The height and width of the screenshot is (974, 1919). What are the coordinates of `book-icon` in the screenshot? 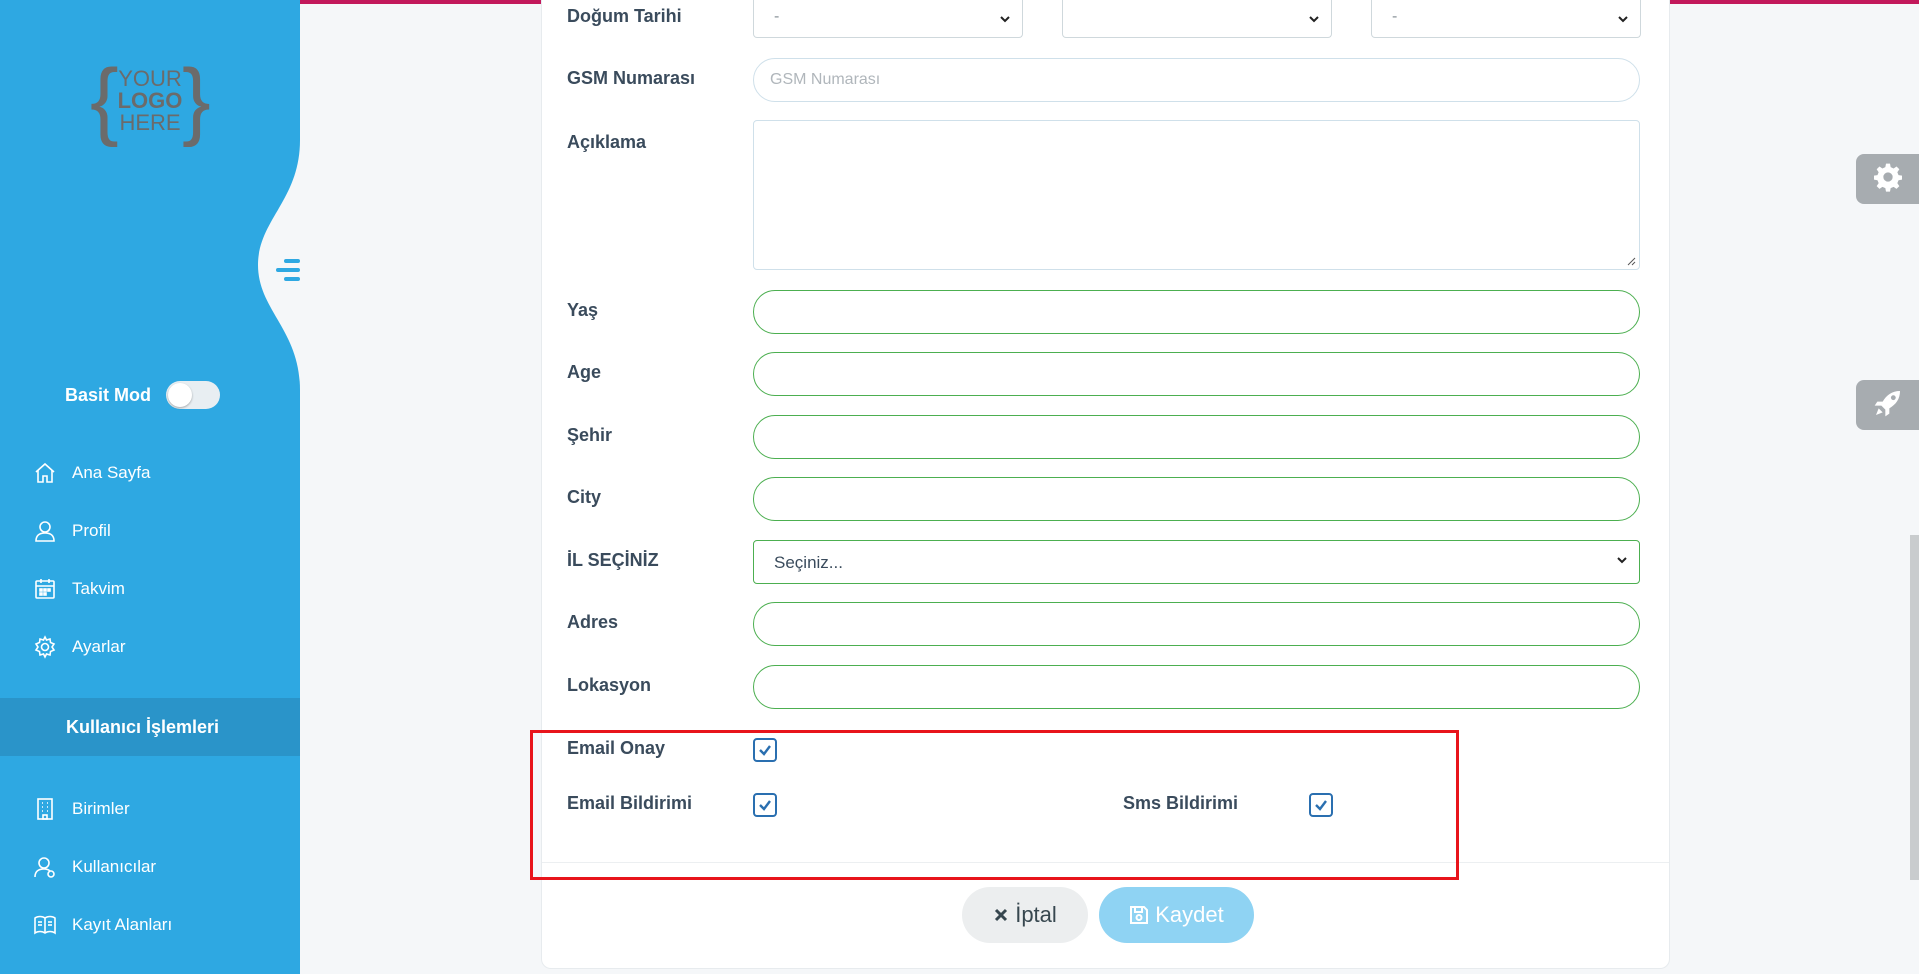 It's located at (45, 925).